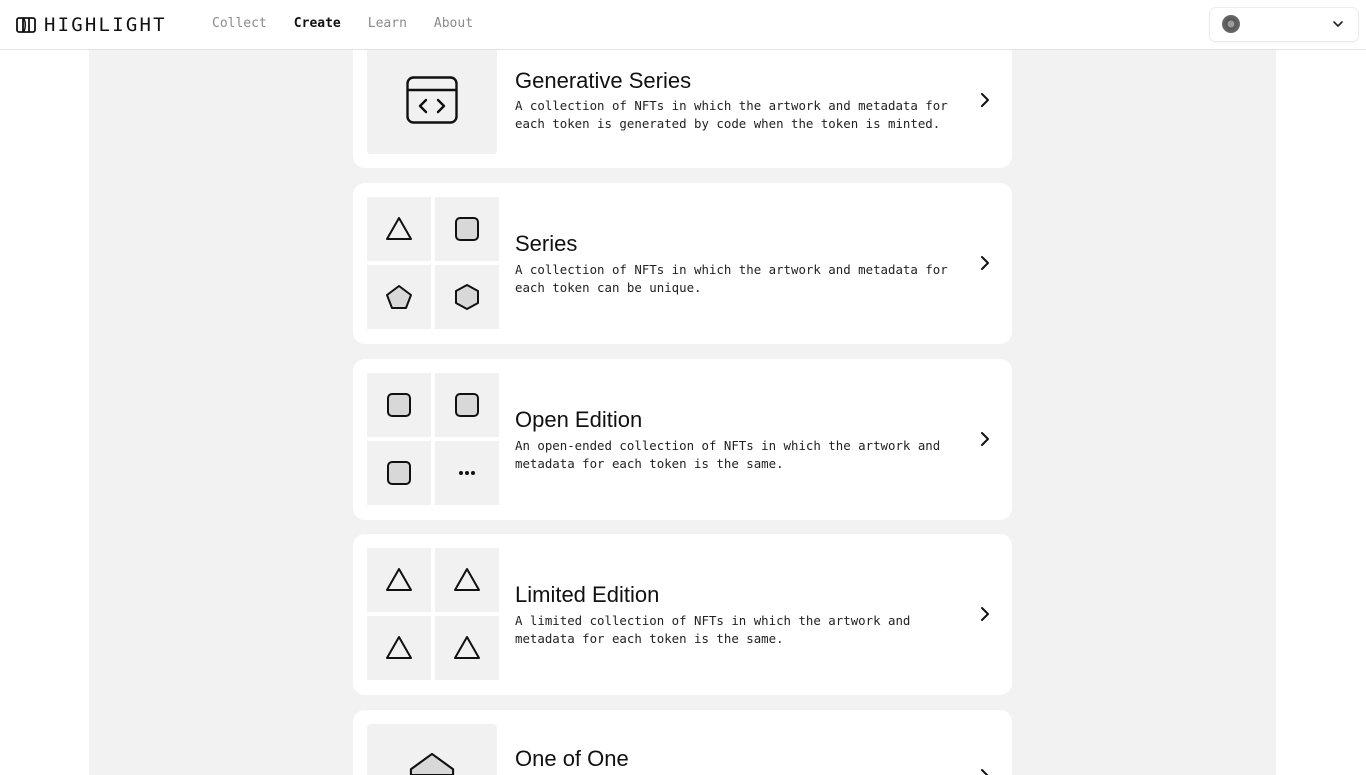 The width and height of the screenshot is (1366, 775). I want to click on brand-name: HIGHLIGHT, so click(105, 25).